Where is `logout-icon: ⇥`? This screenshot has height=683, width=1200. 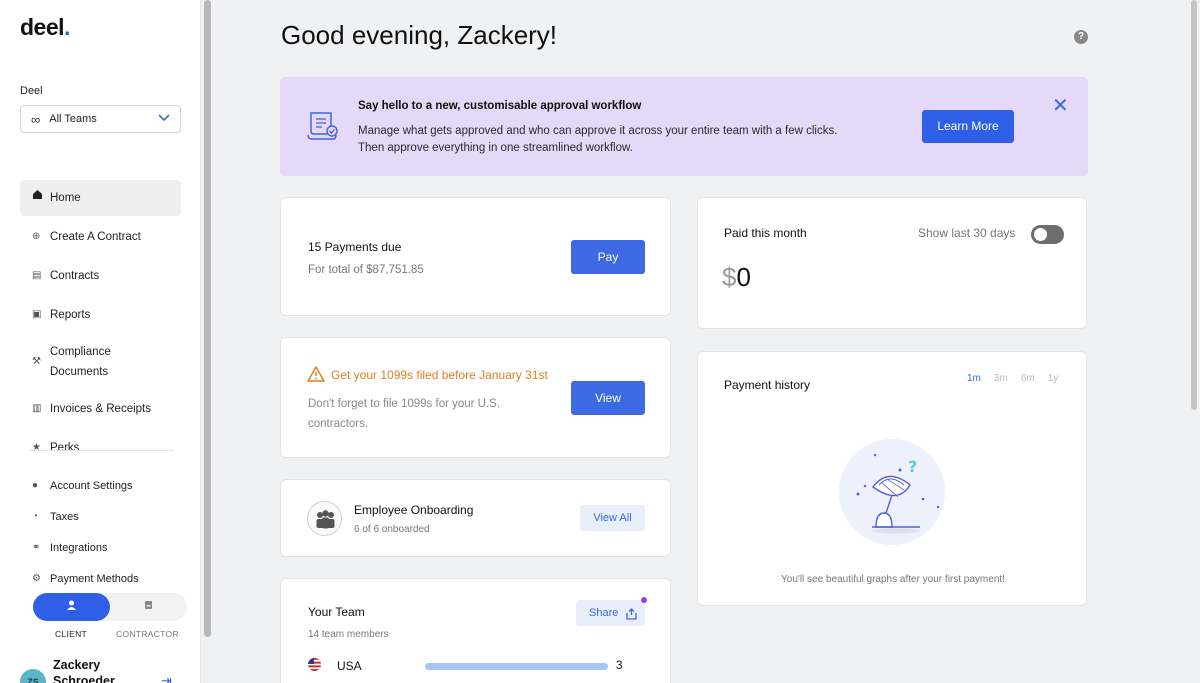 logout-icon: ⇥ is located at coordinates (166, 678).